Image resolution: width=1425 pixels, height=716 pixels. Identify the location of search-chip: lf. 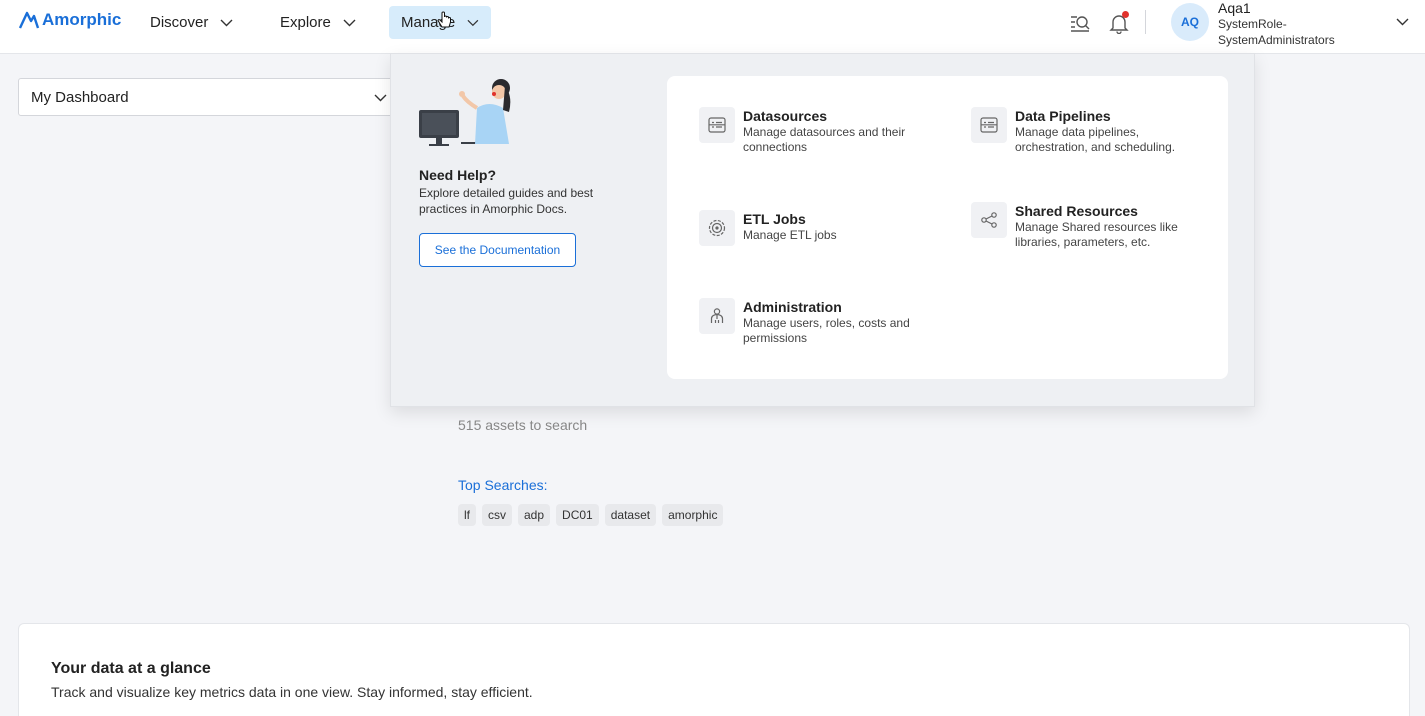
(467, 515).